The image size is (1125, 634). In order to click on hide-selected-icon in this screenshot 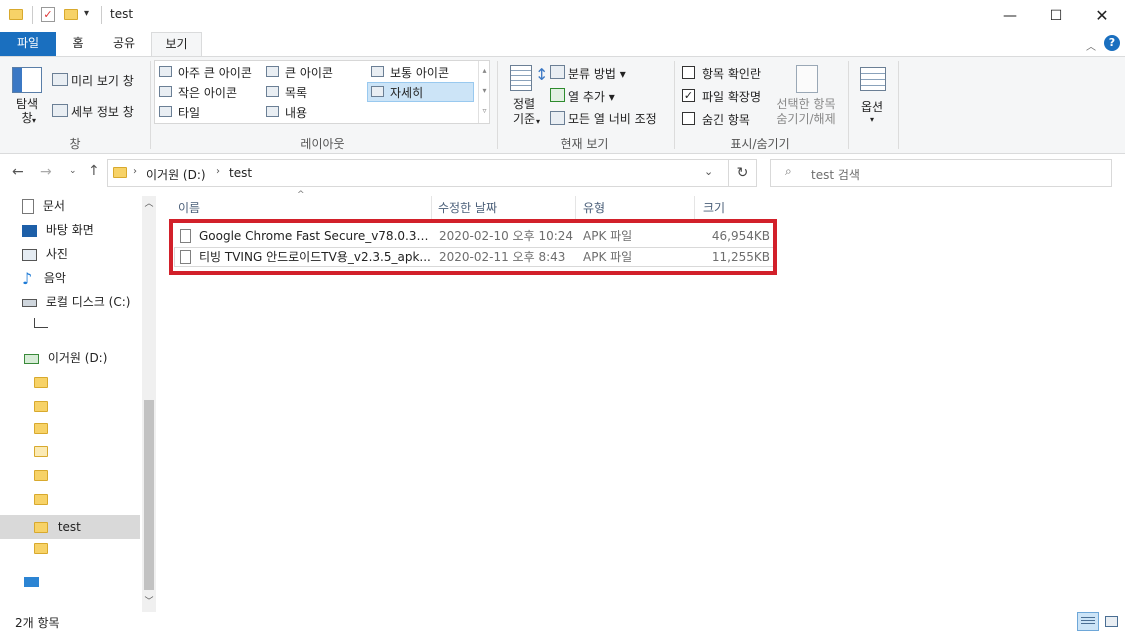, I will do `click(807, 79)`.